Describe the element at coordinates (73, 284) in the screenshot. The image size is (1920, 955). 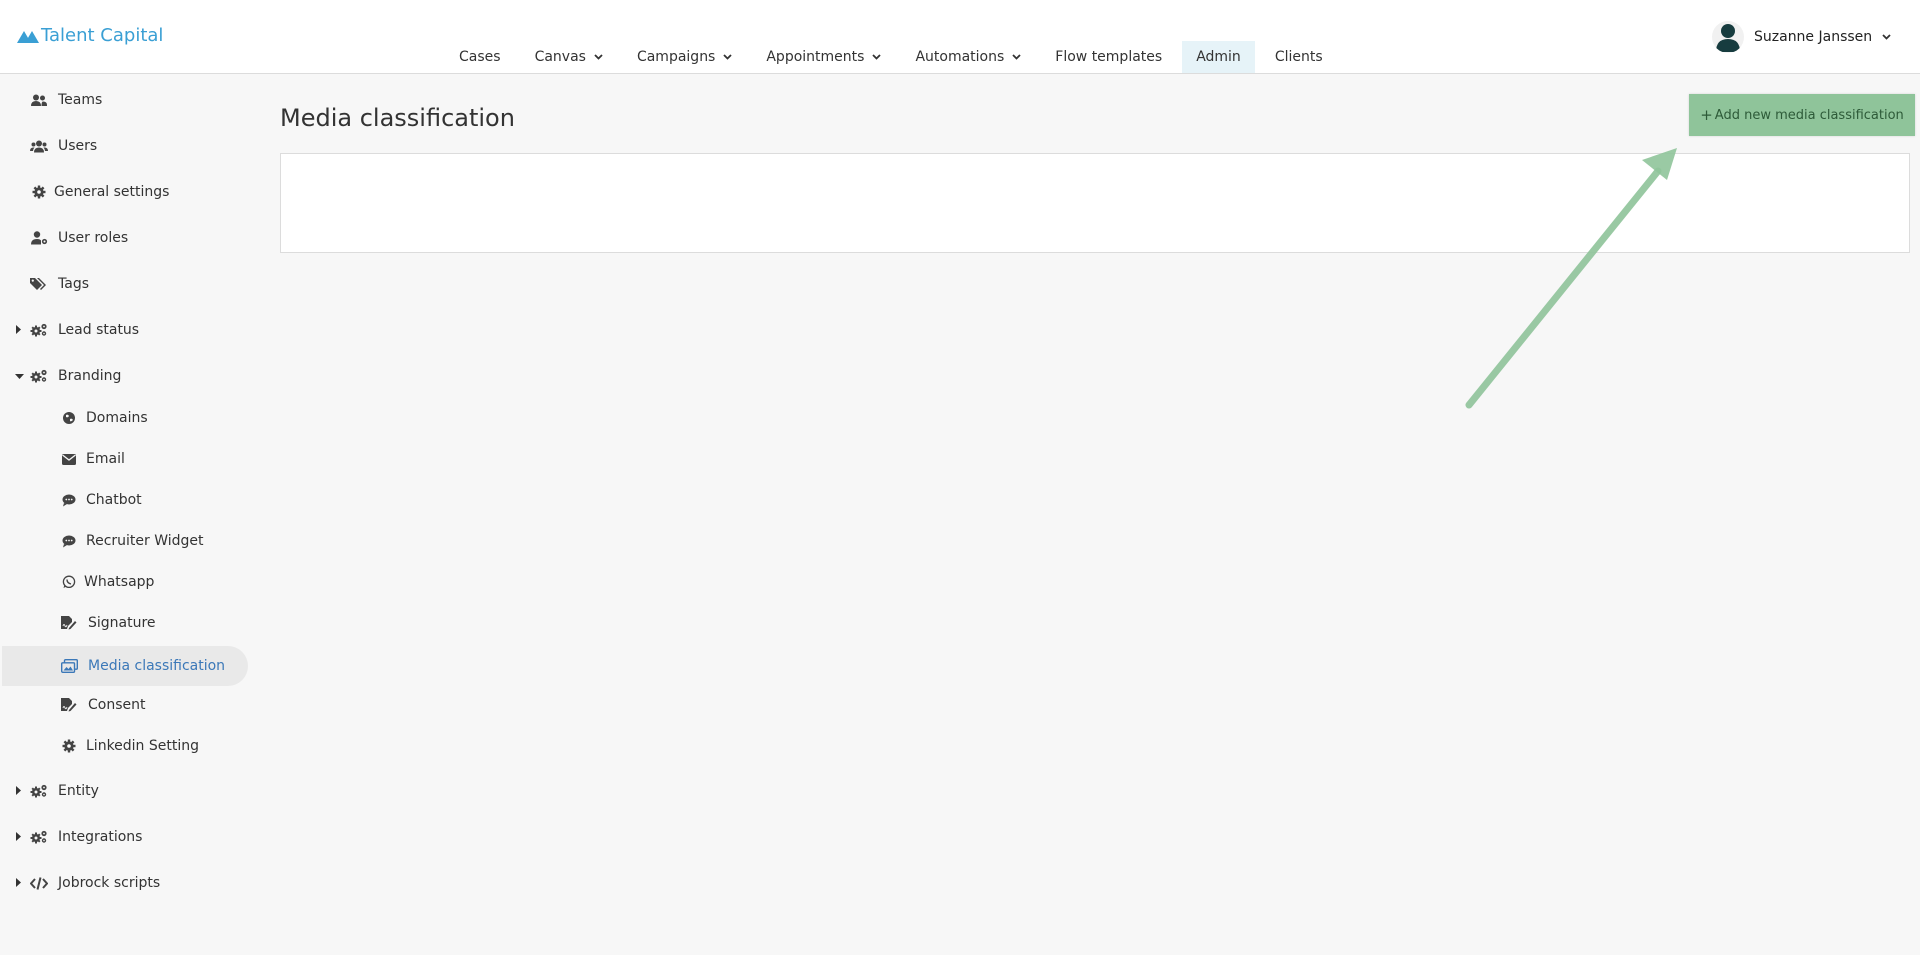
I see `sidebar-item-label: Tags` at that location.